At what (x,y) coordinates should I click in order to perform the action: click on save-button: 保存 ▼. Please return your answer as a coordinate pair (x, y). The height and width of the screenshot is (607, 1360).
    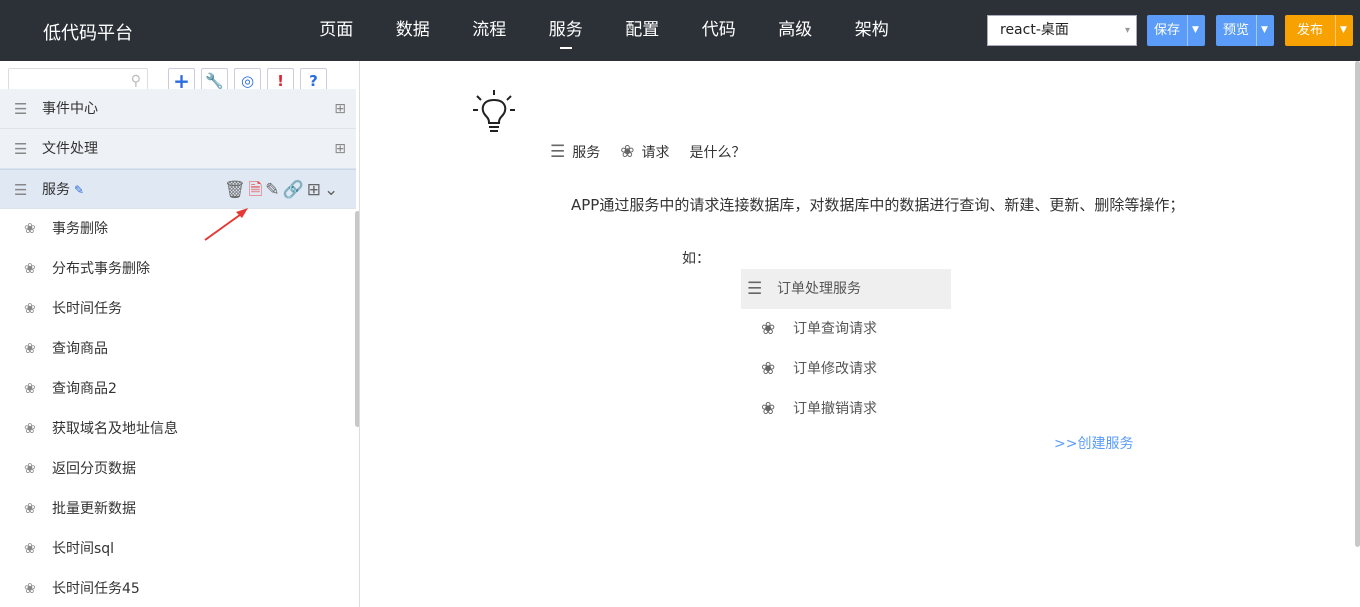
    Looking at the image, I should click on (1176, 30).